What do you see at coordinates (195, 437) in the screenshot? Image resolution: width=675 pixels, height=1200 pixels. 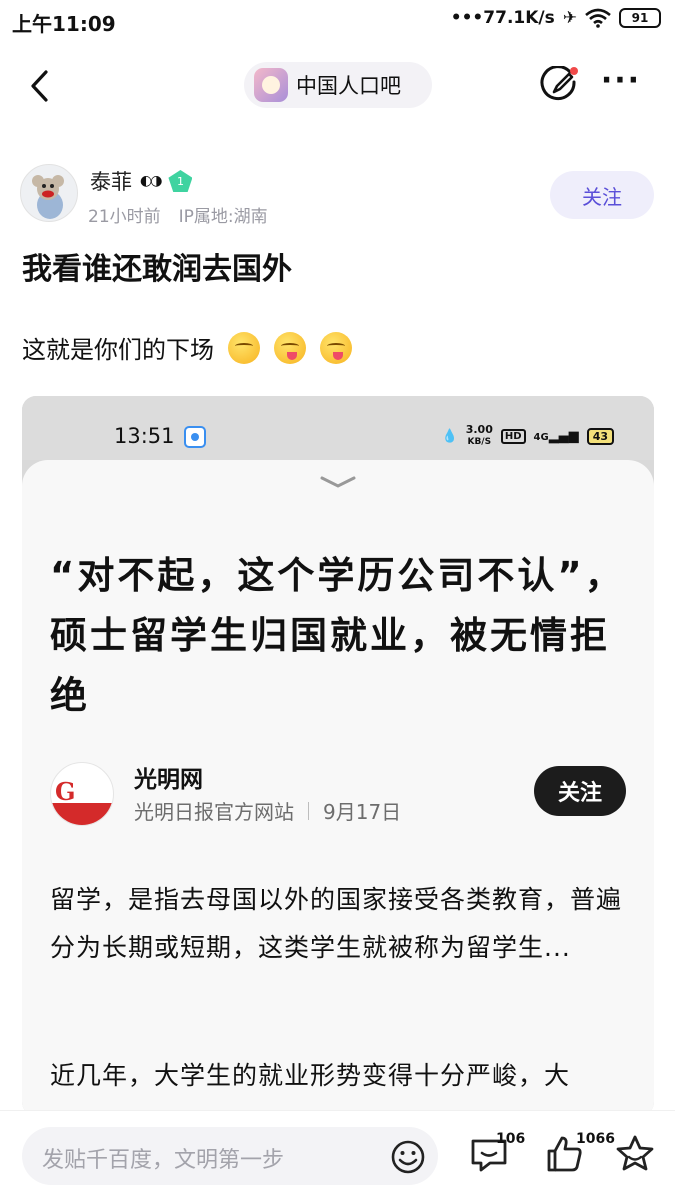 I see `app-notification-icon` at bounding box center [195, 437].